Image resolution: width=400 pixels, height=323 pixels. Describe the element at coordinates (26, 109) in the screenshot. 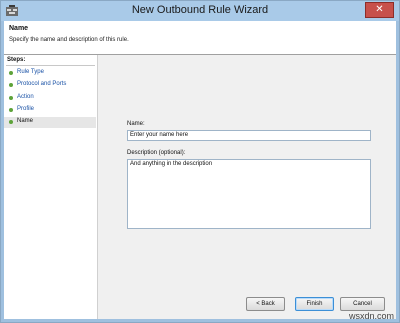

I see `step-label: Profile` at that location.